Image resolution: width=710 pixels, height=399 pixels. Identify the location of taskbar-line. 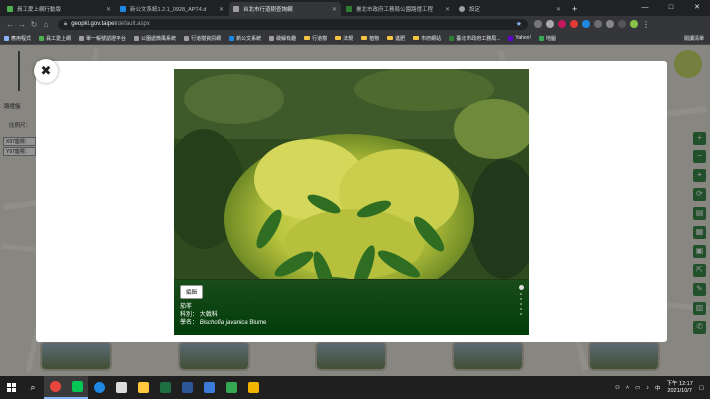
(77, 387).